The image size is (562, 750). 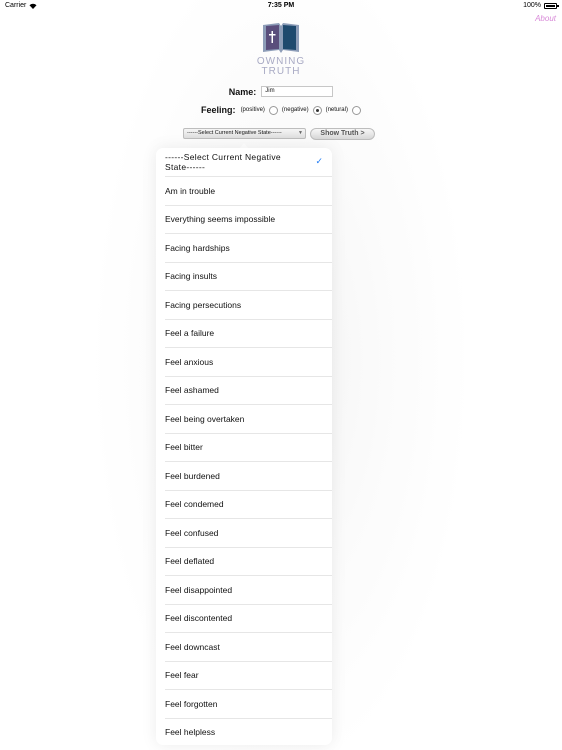 What do you see at coordinates (199, 589) in the screenshot?
I see `dropdown-item-label: Feel disappointed` at bounding box center [199, 589].